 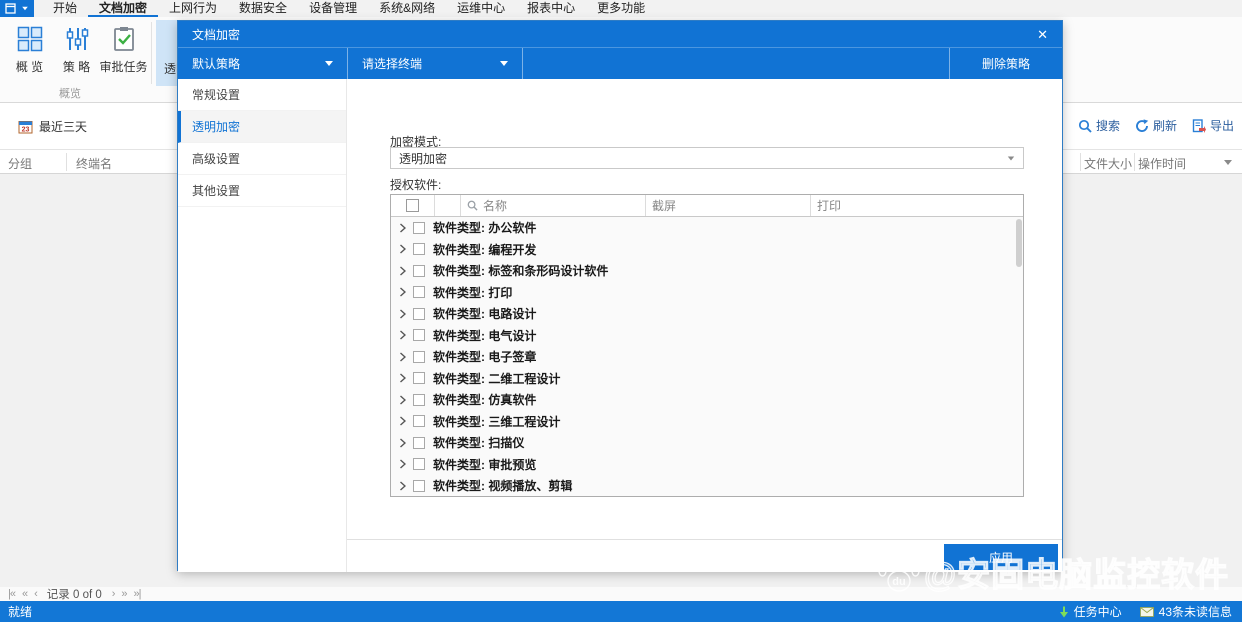 I want to click on apply-button: 应用, so click(x=1001, y=557).